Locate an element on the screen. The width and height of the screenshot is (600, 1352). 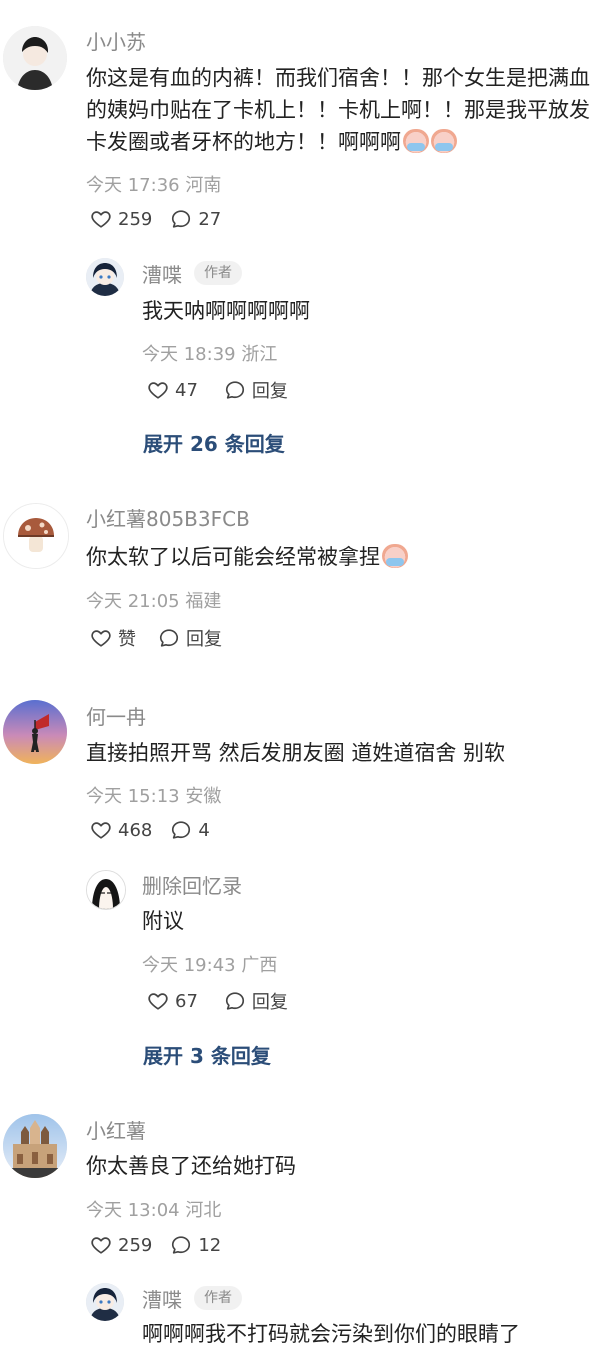
reply-meta: 今天 19:43 广西 is located at coordinates (210, 965).